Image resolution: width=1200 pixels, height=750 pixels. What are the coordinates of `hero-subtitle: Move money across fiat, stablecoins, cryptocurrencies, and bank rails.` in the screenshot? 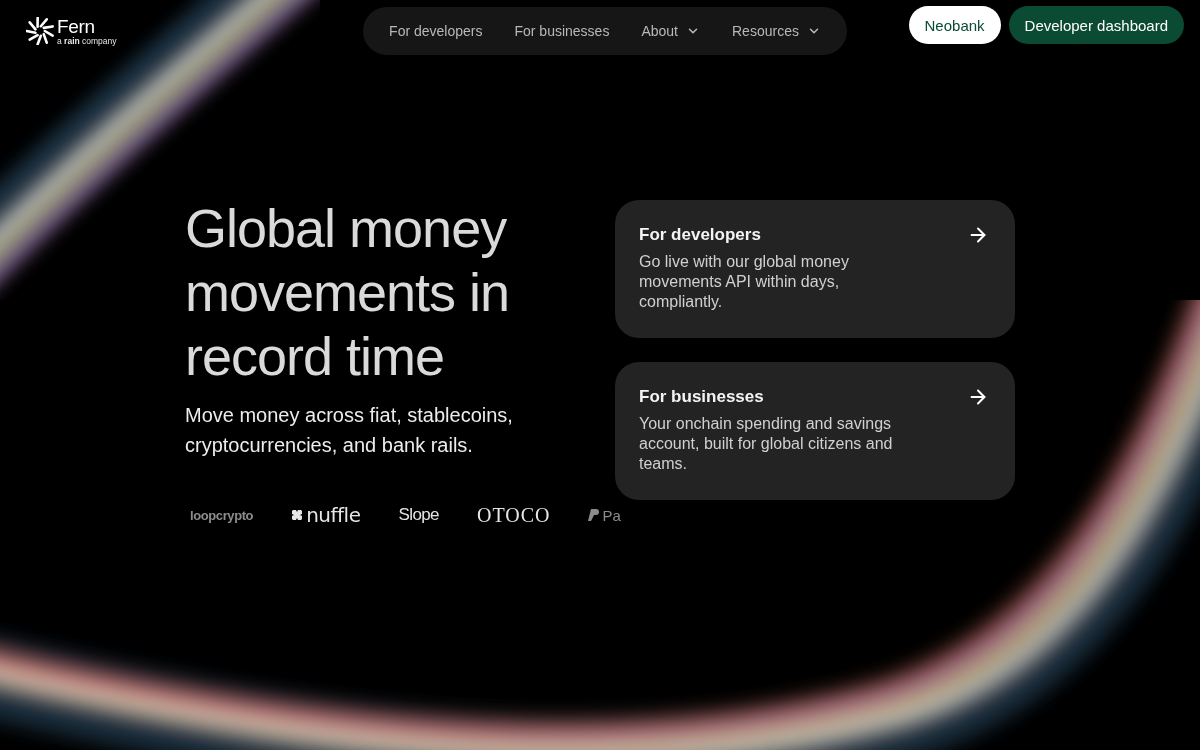 It's located at (349, 430).